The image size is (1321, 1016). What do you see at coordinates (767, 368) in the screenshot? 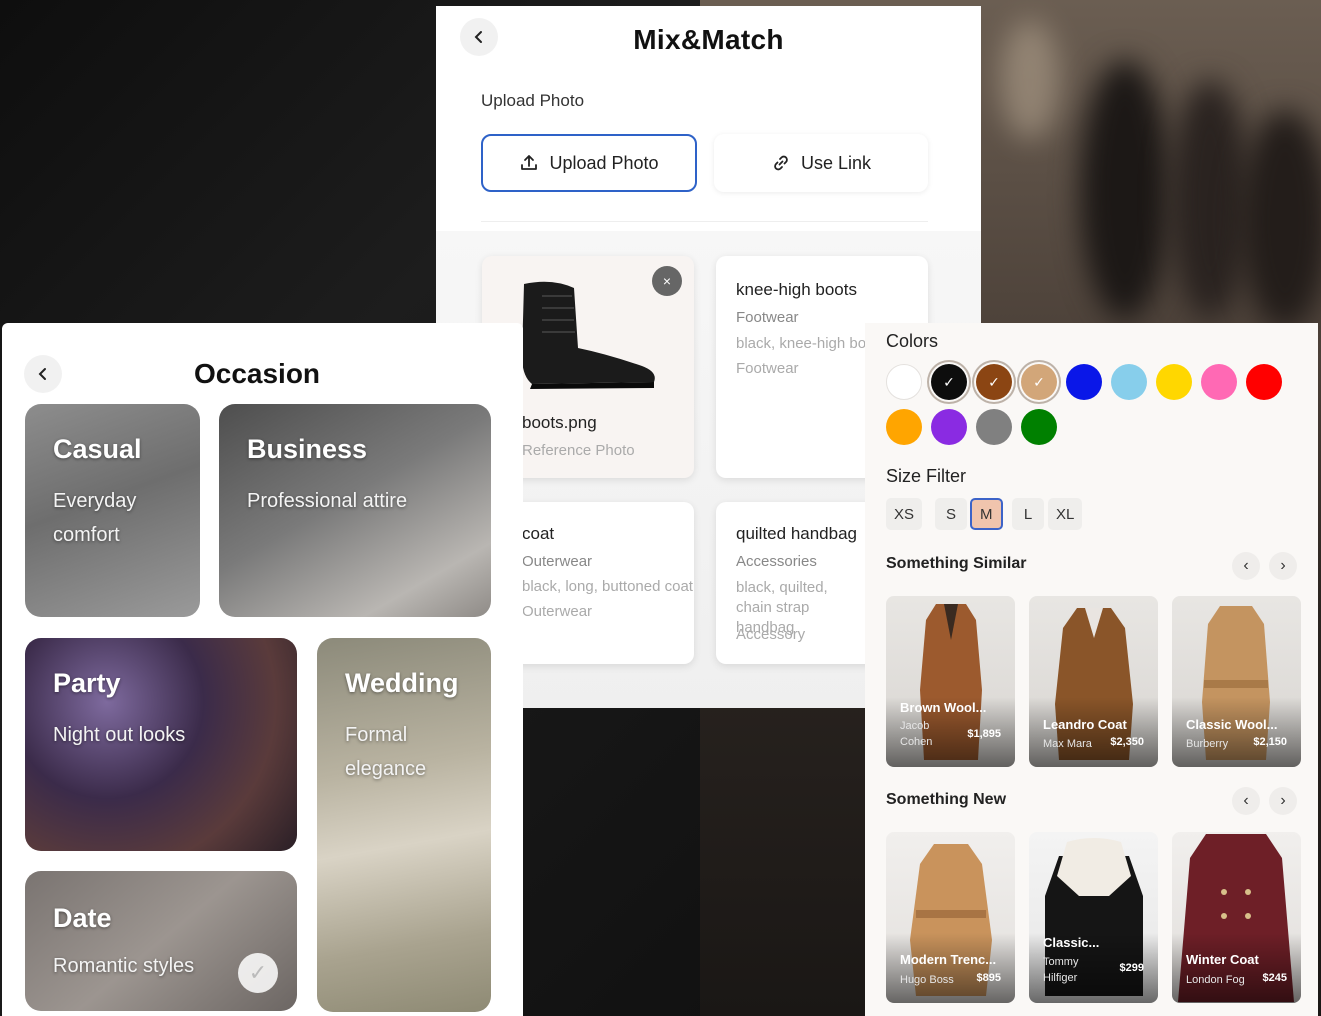
I see `item-type: Footwear` at bounding box center [767, 368].